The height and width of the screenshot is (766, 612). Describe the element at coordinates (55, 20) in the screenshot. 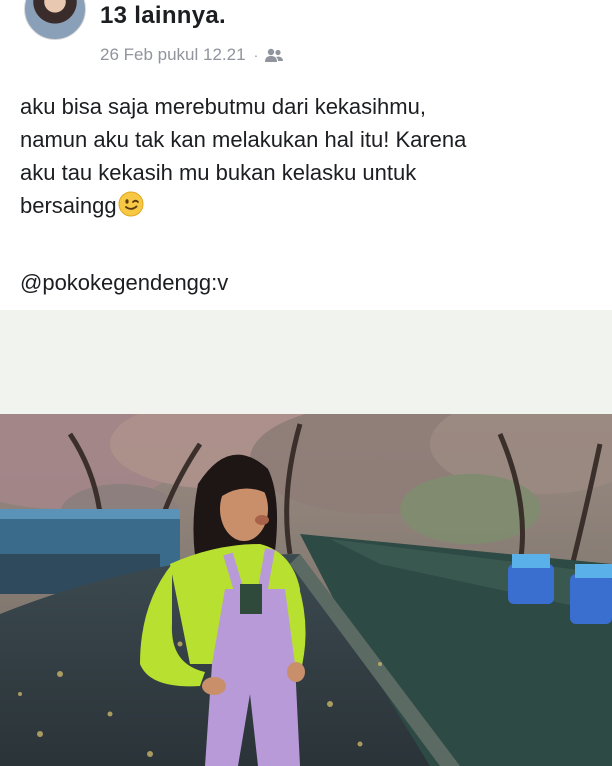

I see `avatar` at that location.